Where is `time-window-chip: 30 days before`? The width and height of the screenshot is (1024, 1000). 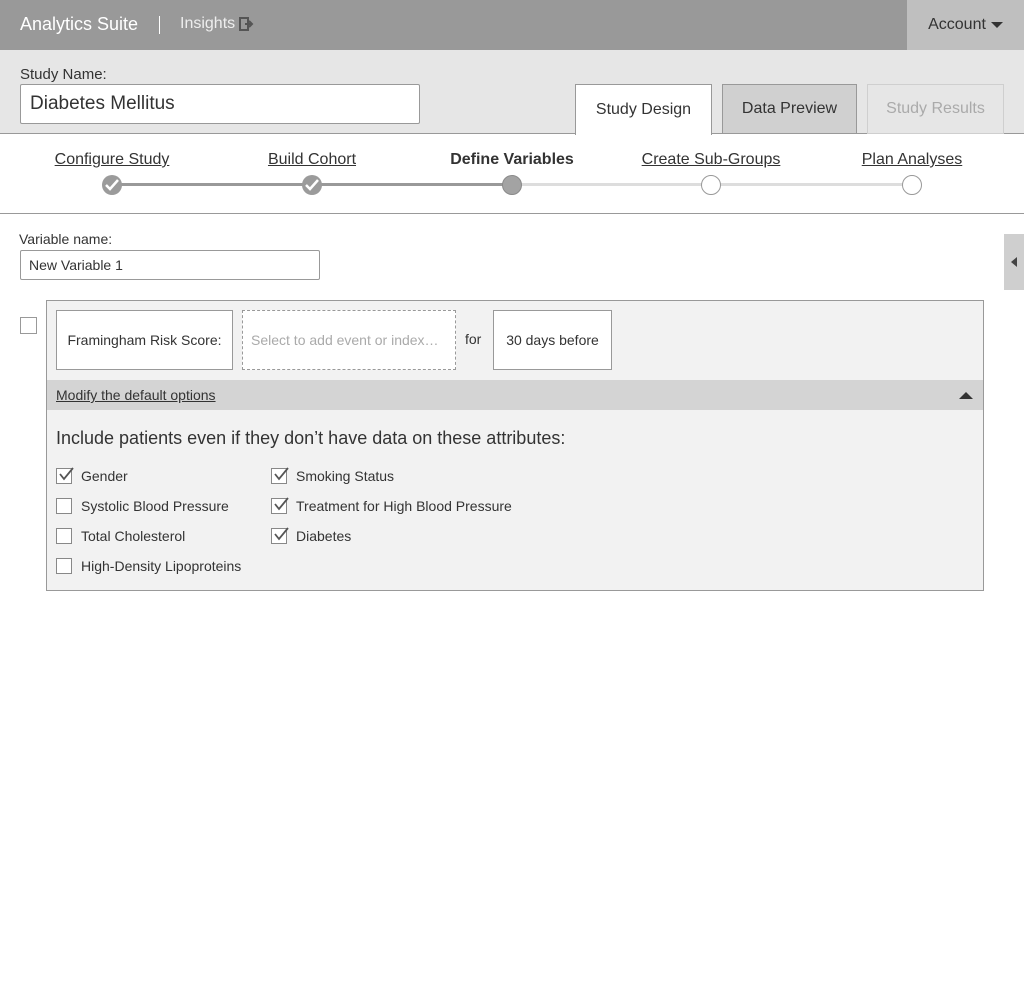
time-window-chip: 30 days before is located at coordinates (552, 340).